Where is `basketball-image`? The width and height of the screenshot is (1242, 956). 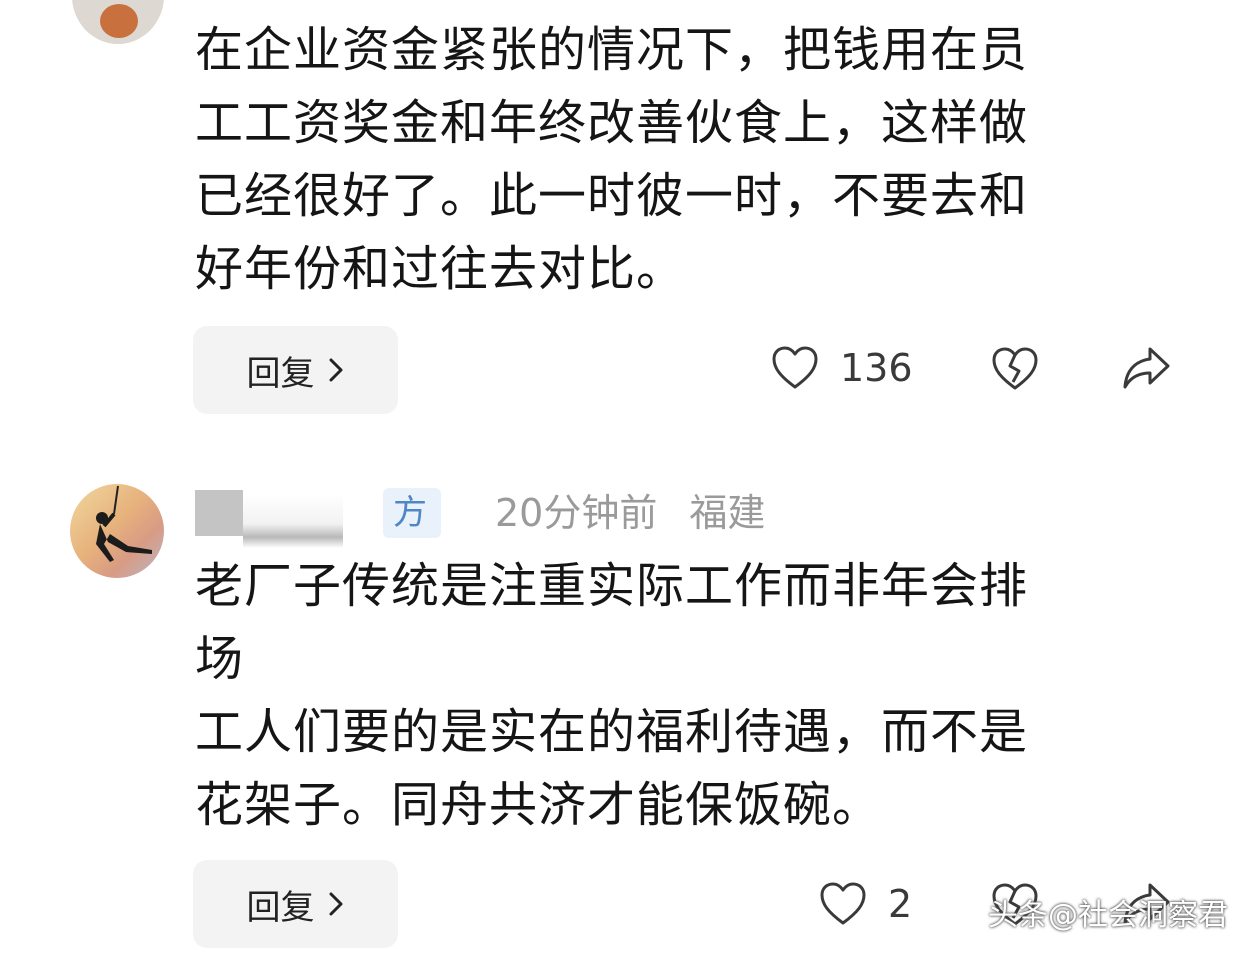
basketball-image is located at coordinates (119, 21).